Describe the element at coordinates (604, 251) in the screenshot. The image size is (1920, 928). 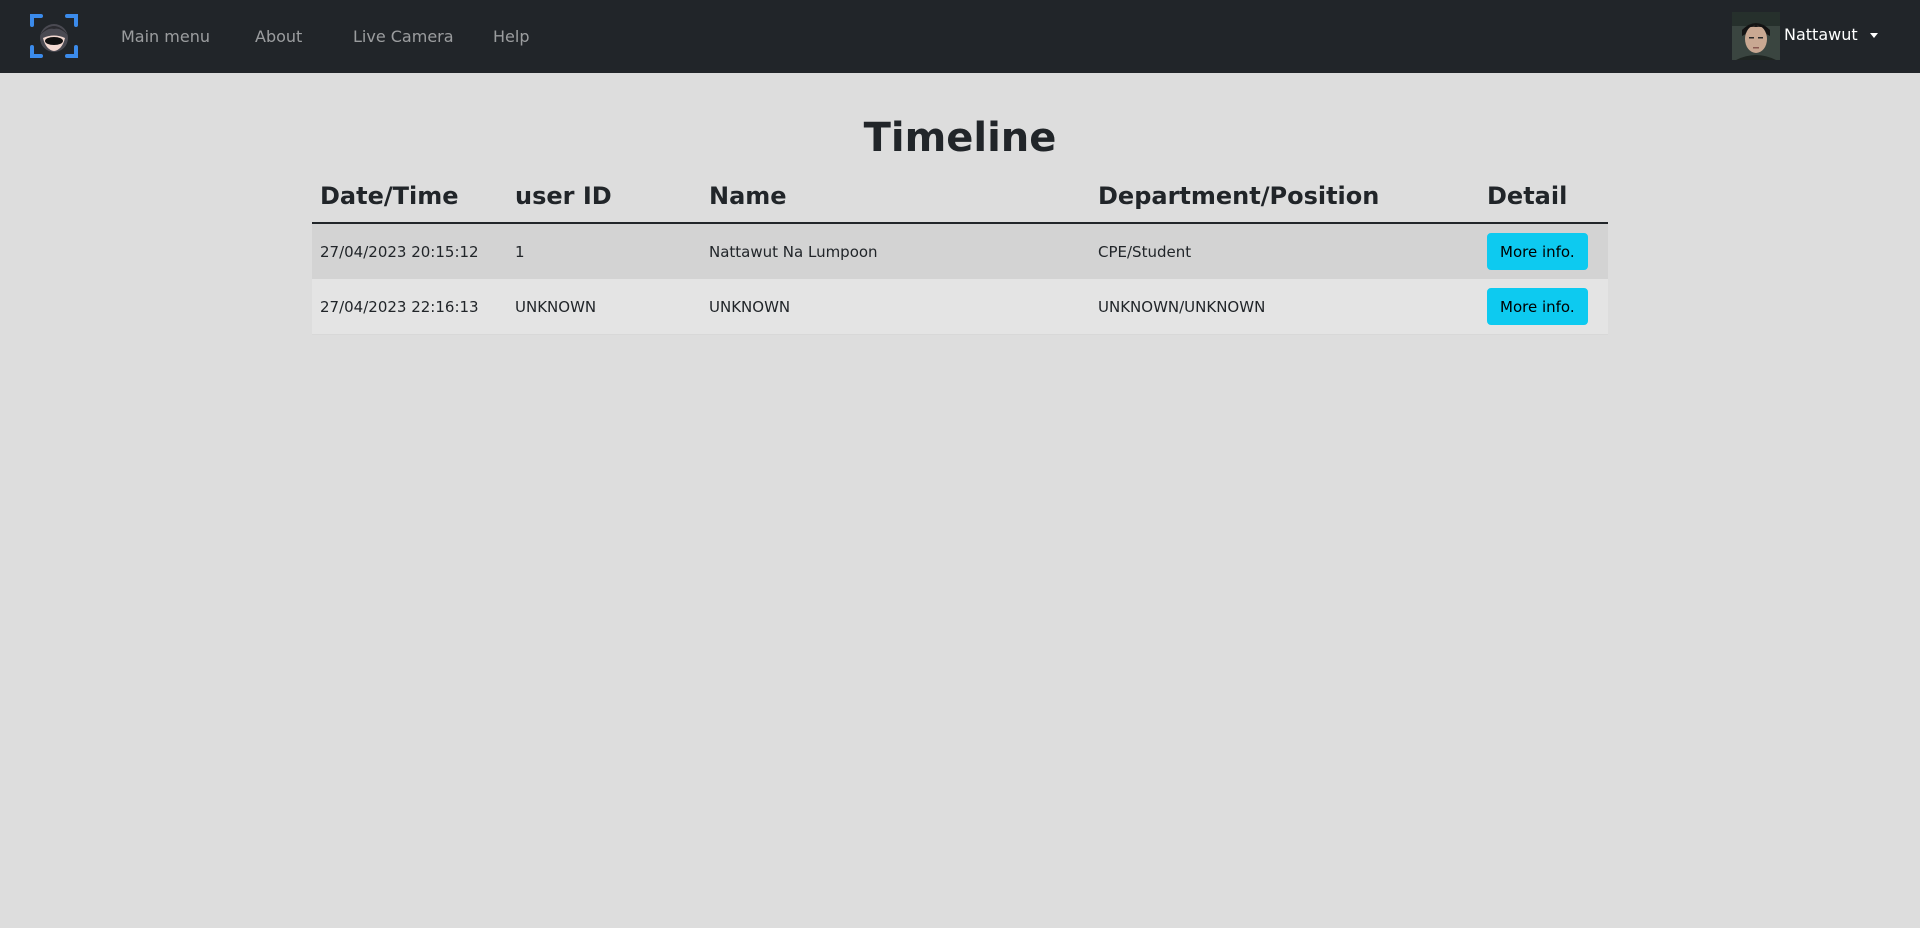
I see `cell-user-id: 1` at that location.